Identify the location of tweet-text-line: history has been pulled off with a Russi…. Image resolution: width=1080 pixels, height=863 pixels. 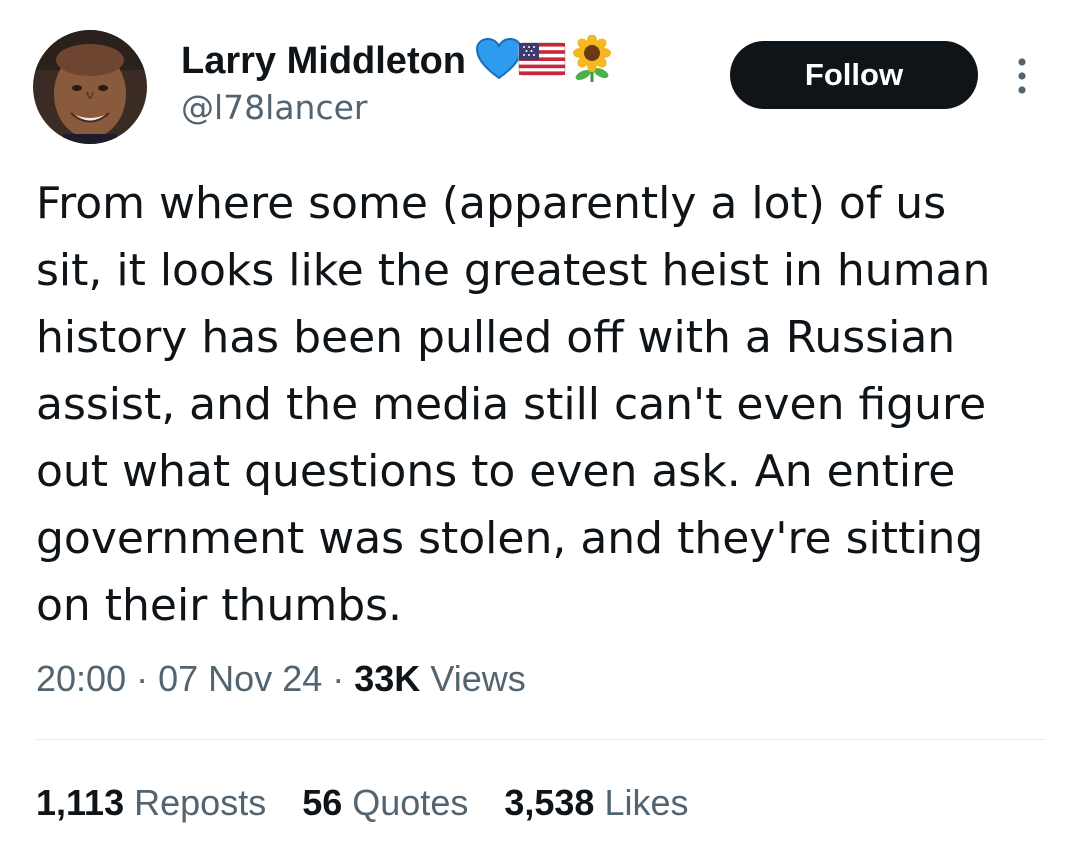
(496, 337).